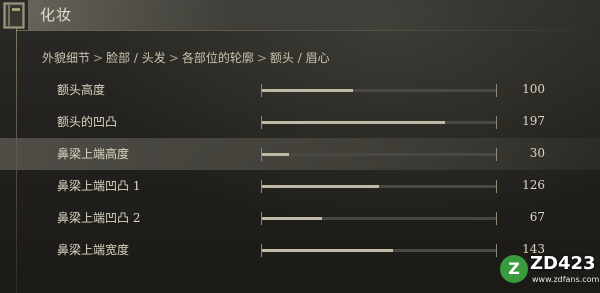 The width and height of the screenshot is (600, 293). I want to click on slider-value: 100, so click(533, 89).